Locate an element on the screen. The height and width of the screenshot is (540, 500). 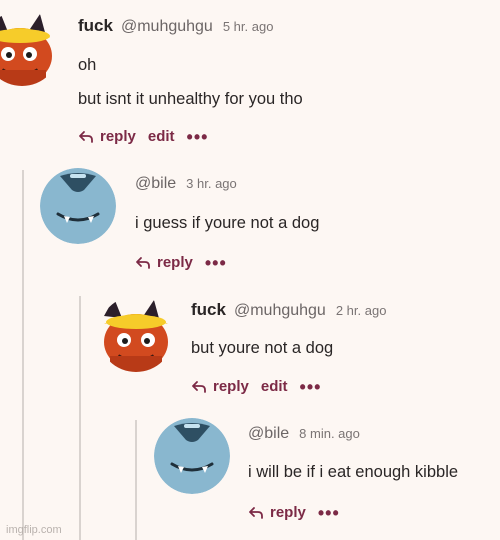
timestamp: 8 min. ago is located at coordinates (329, 433).